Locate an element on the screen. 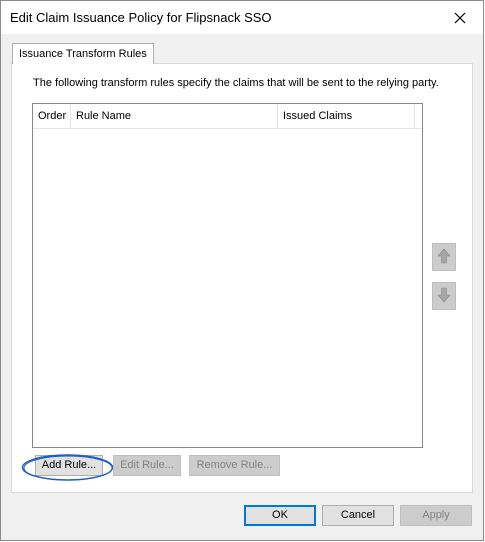  rules-list-header: Order Rule Name Issued Claims is located at coordinates (227, 116).